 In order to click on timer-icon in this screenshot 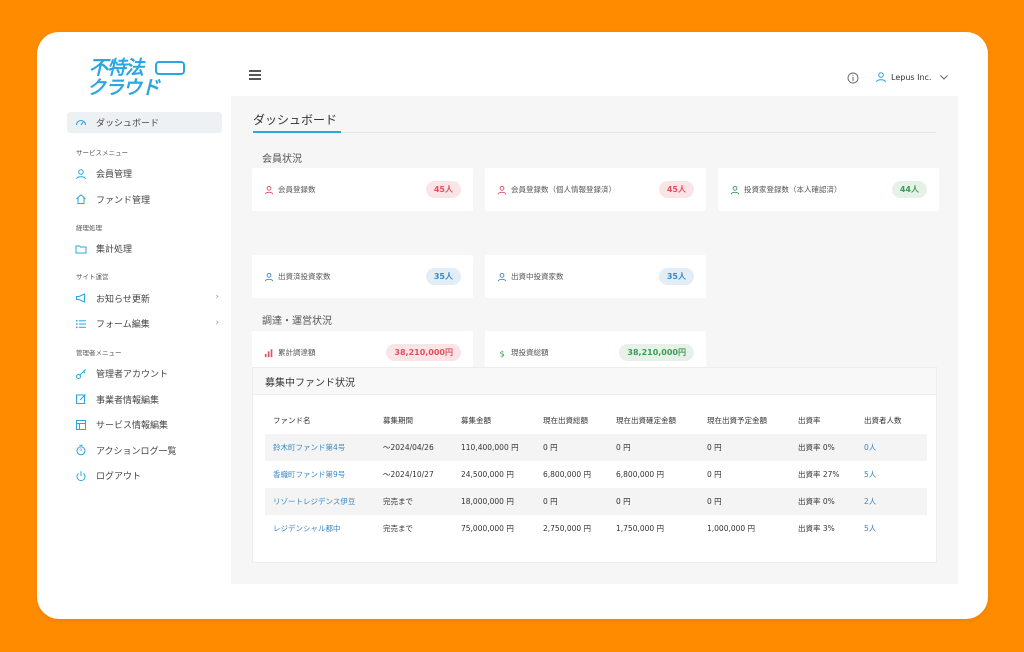, I will do `click(81, 450)`.